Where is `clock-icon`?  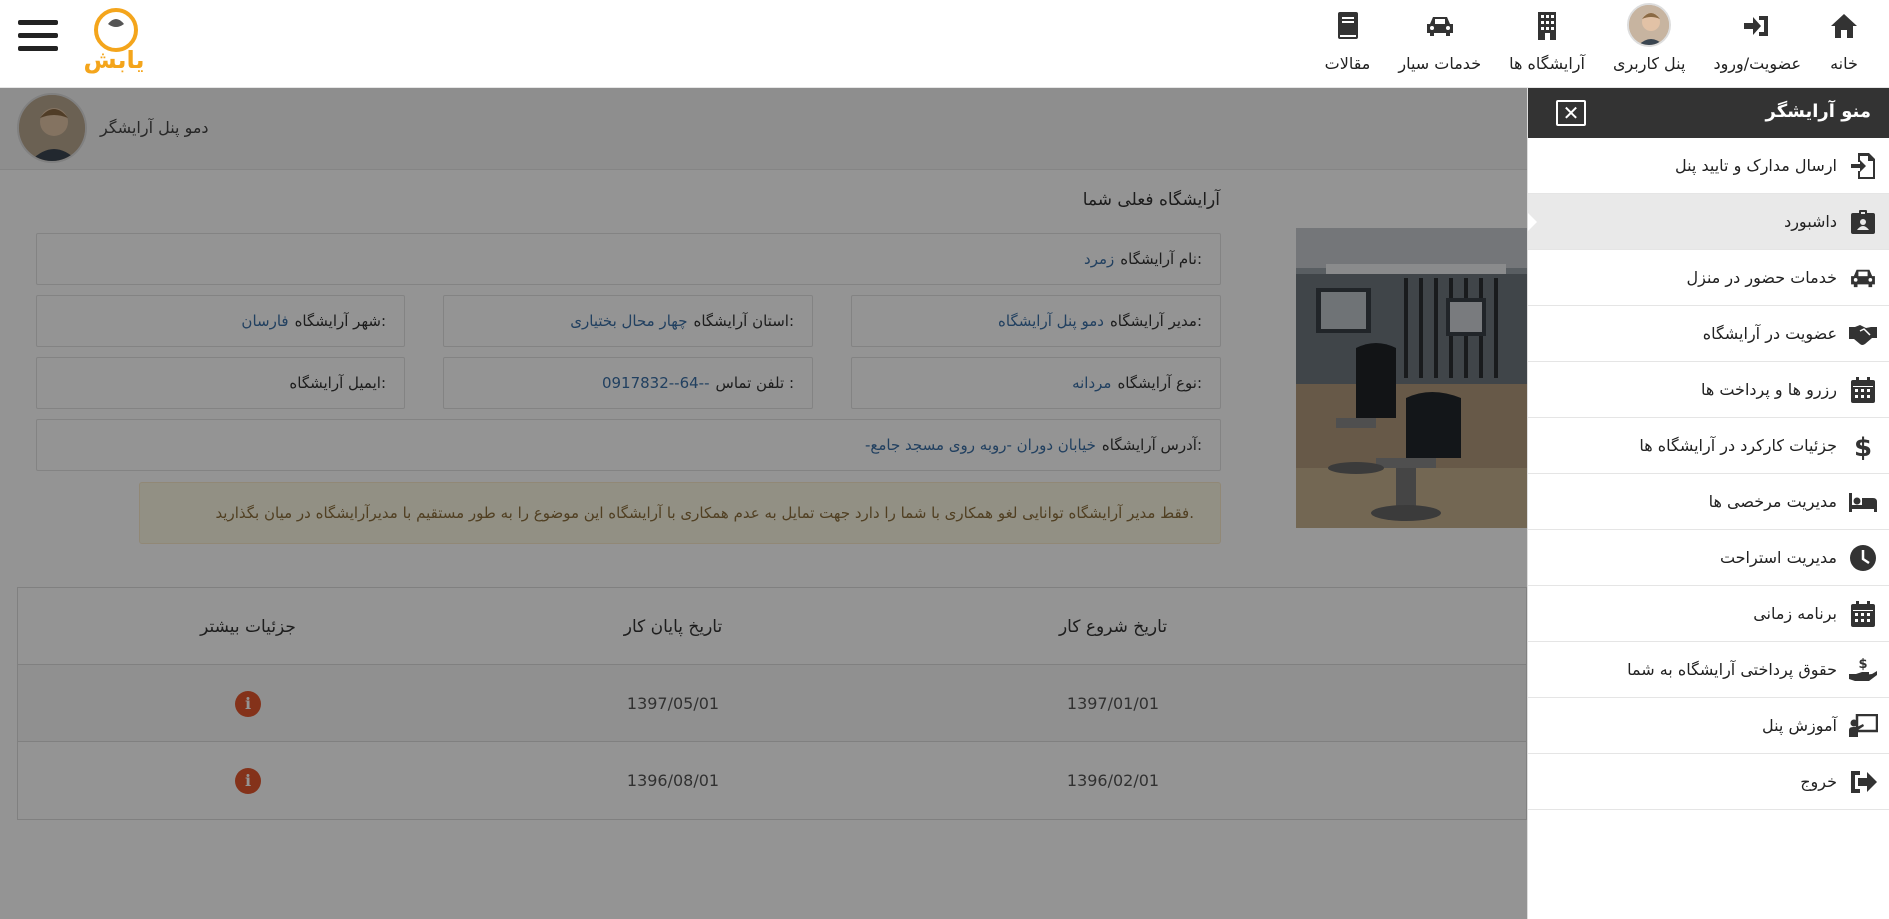 clock-icon is located at coordinates (1863, 558).